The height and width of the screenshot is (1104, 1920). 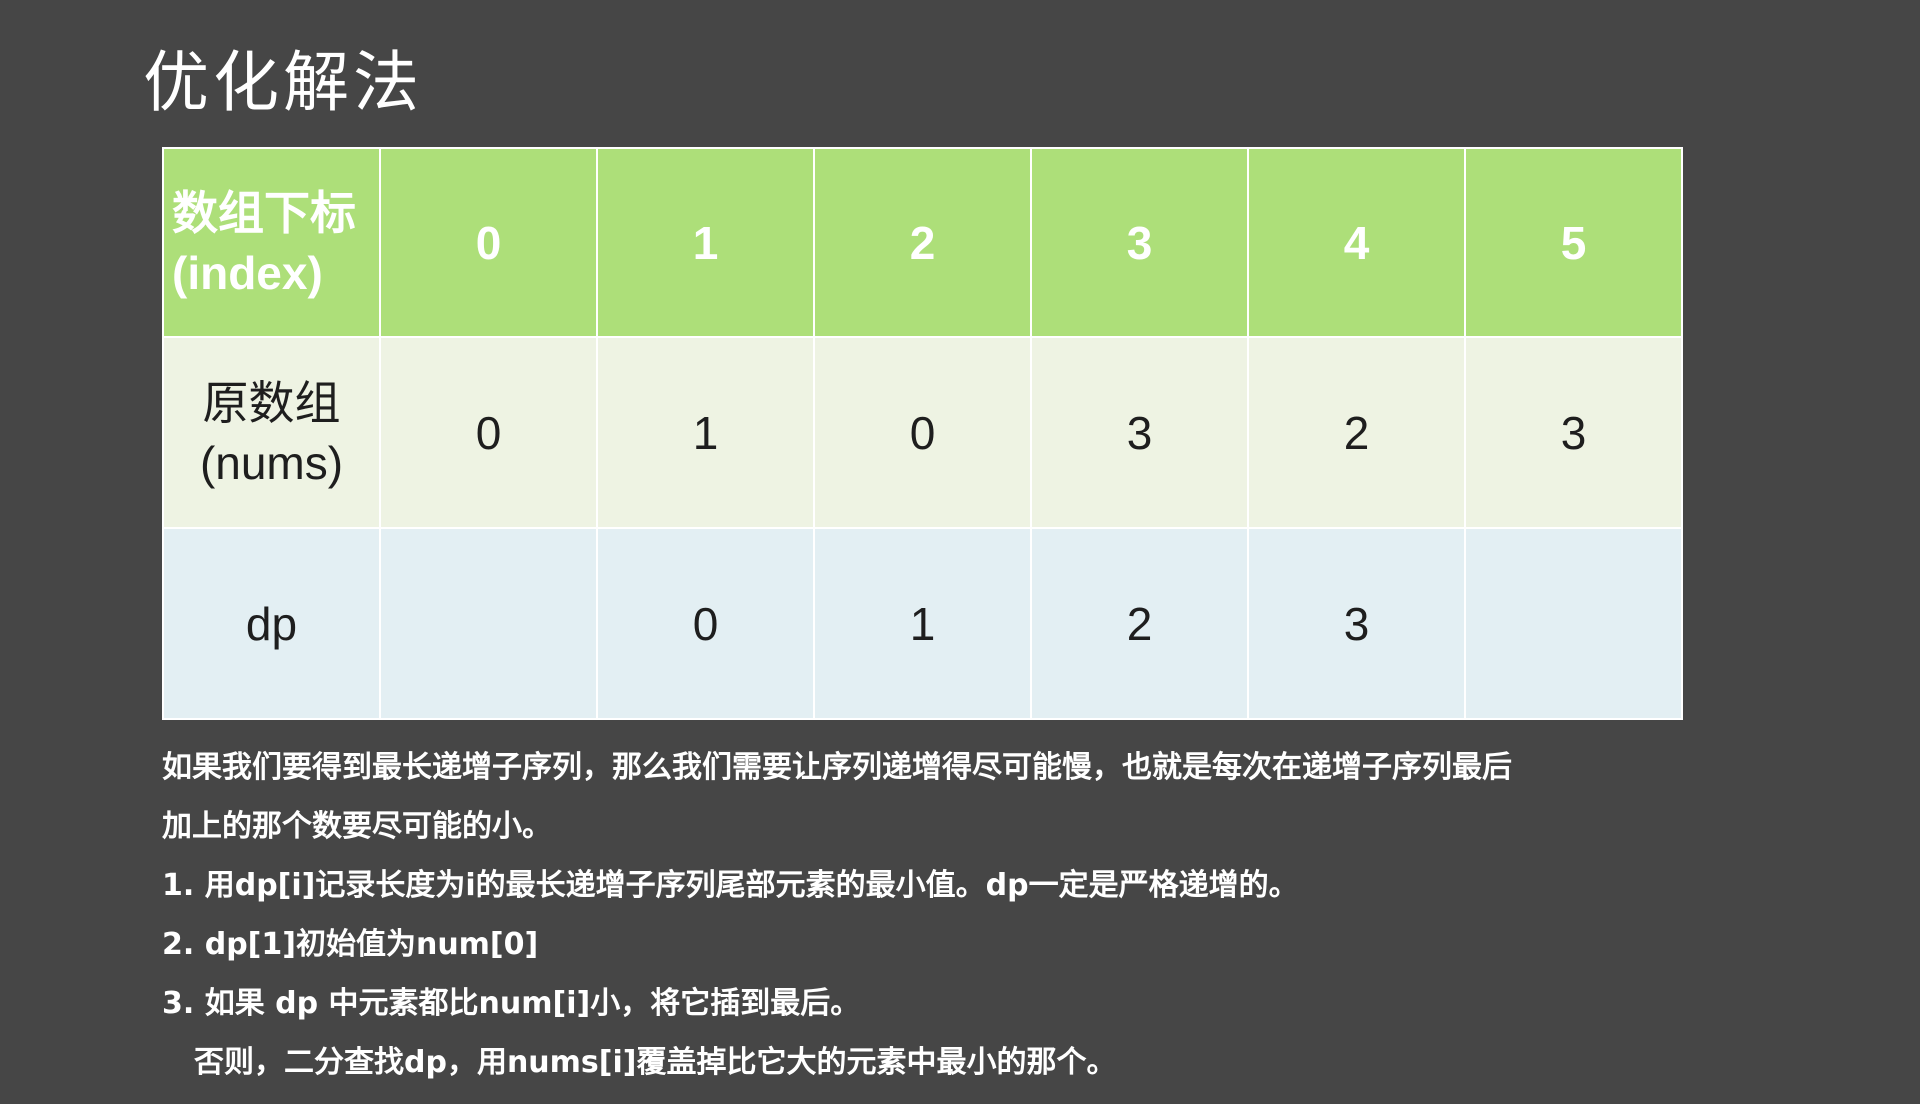 What do you see at coordinates (350, 944) in the screenshot?
I see `note-line: 2. dp[1]初始值为num[0]` at bounding box center [350, 944].